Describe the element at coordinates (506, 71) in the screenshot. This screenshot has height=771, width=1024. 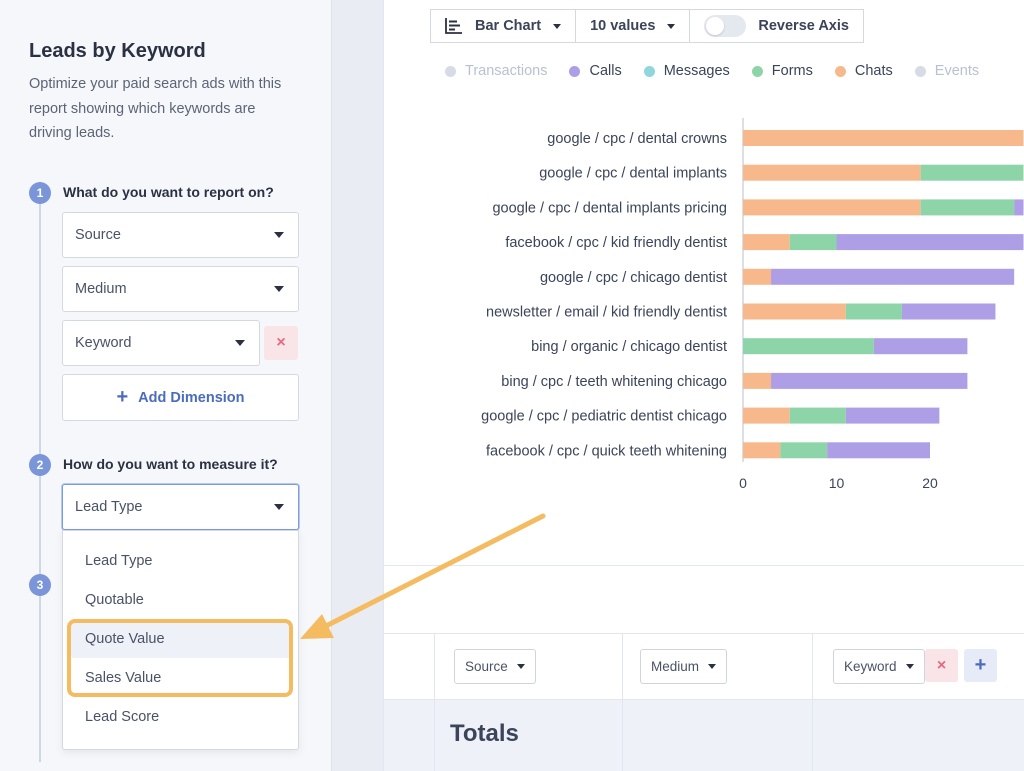
I see `legend-label: Transactions` at that location.